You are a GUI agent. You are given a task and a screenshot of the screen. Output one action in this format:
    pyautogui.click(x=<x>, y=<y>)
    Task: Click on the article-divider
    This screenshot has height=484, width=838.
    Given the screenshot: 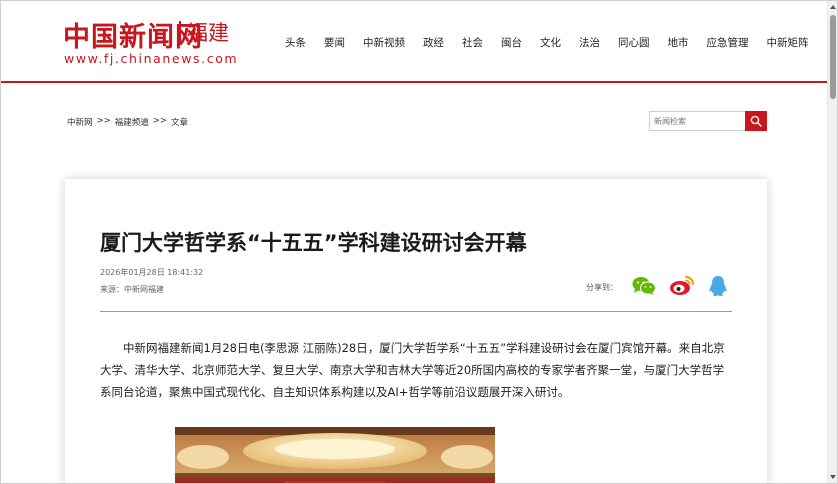 What is the action you would take?
    pyautogui.click(x=416, y=311)
    